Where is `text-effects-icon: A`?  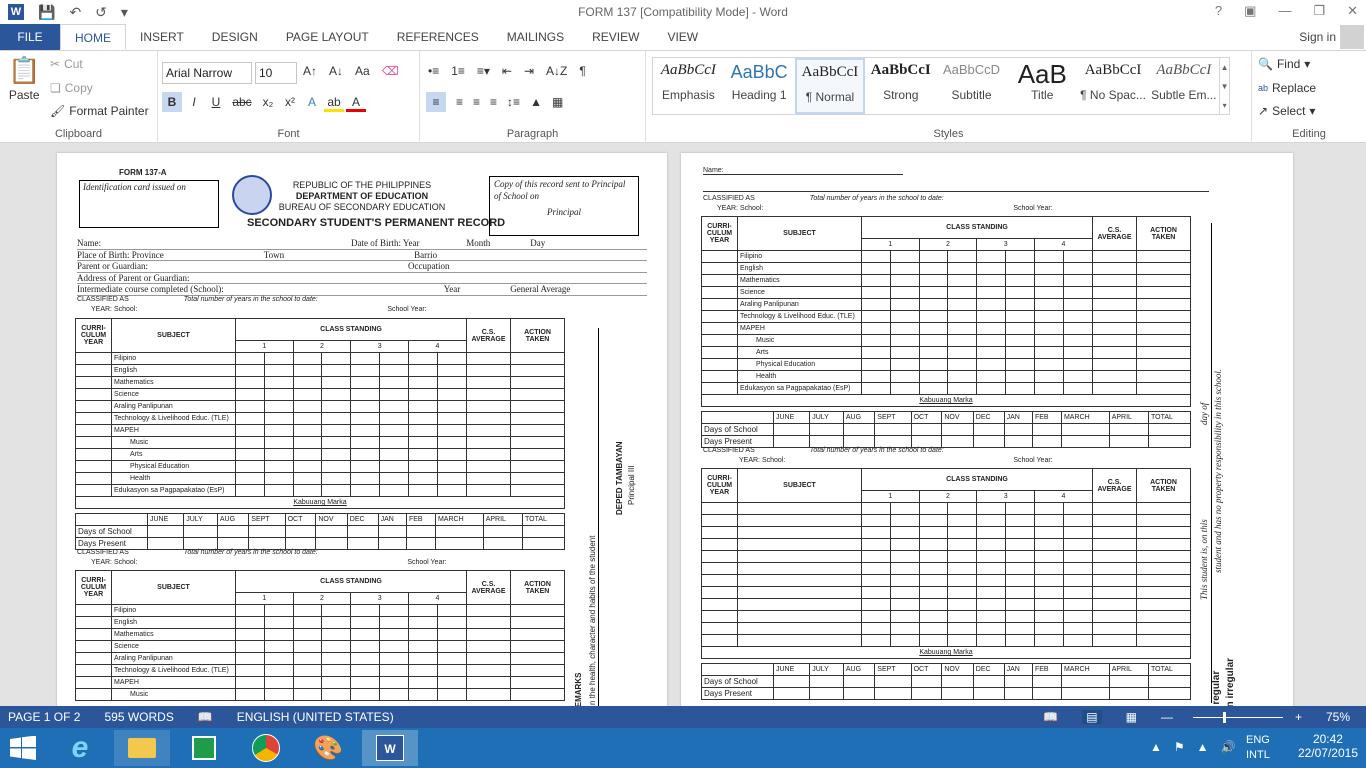 text-effects-icon: A is located at coordinates (312, 102).